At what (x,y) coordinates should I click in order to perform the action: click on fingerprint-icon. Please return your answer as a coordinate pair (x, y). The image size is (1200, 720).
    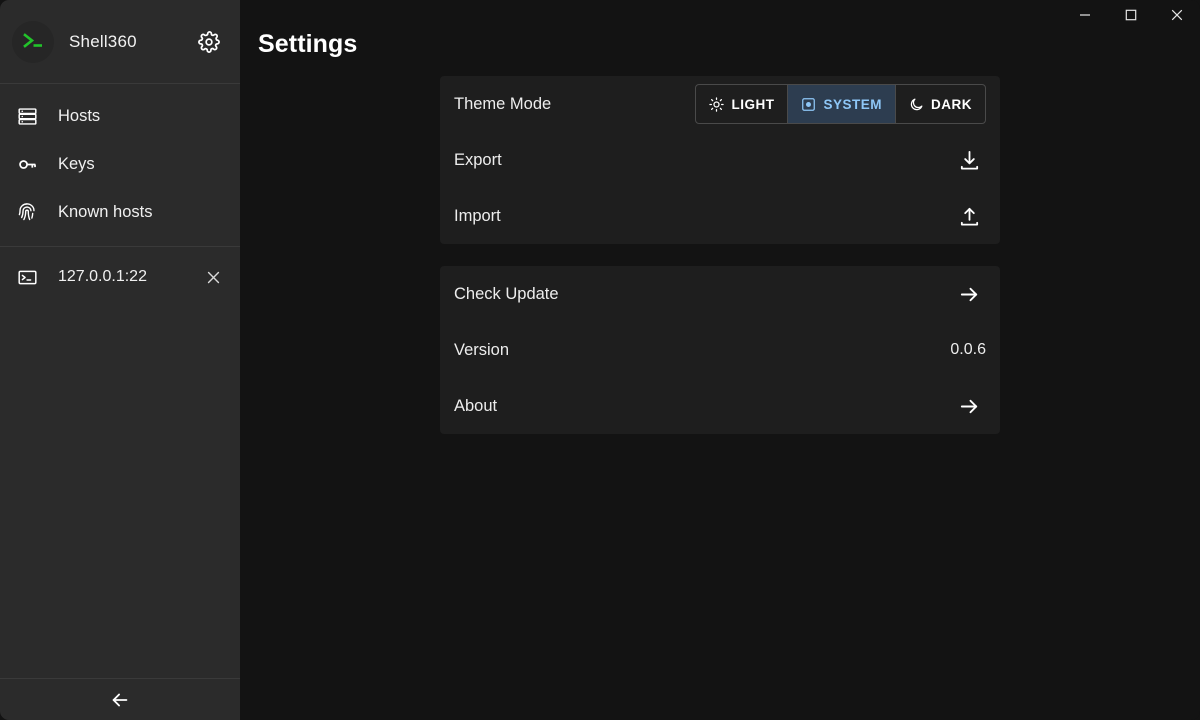
    Looking at the image, I should click on (27, 212).